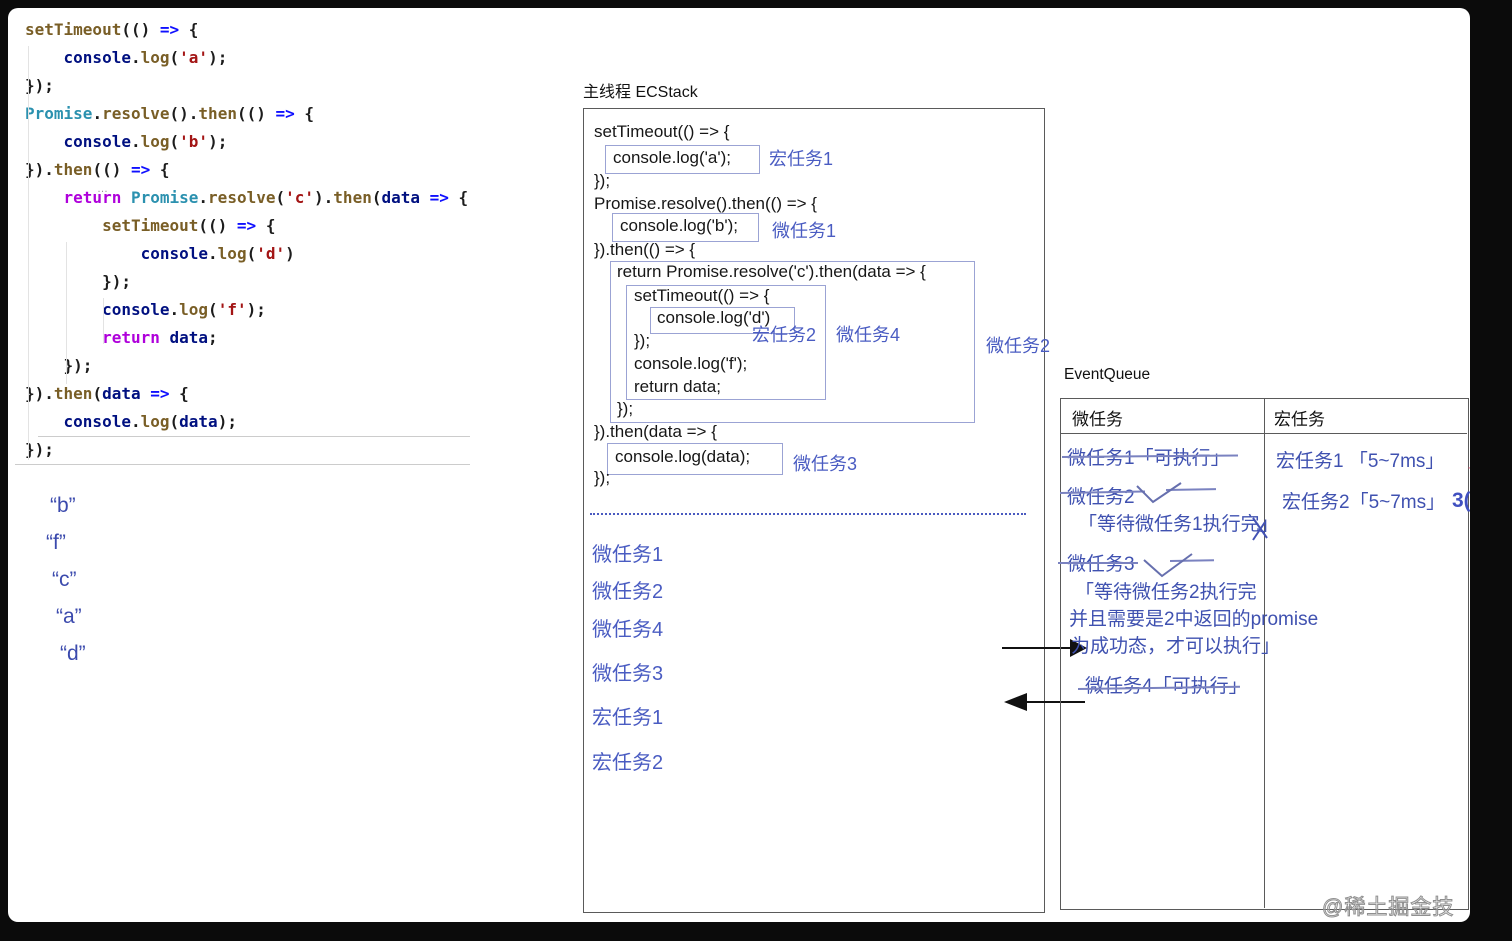 The image size is (1512, 941). I want to click on ecstack-code-line: }).then(data => {, so click(655, 431).